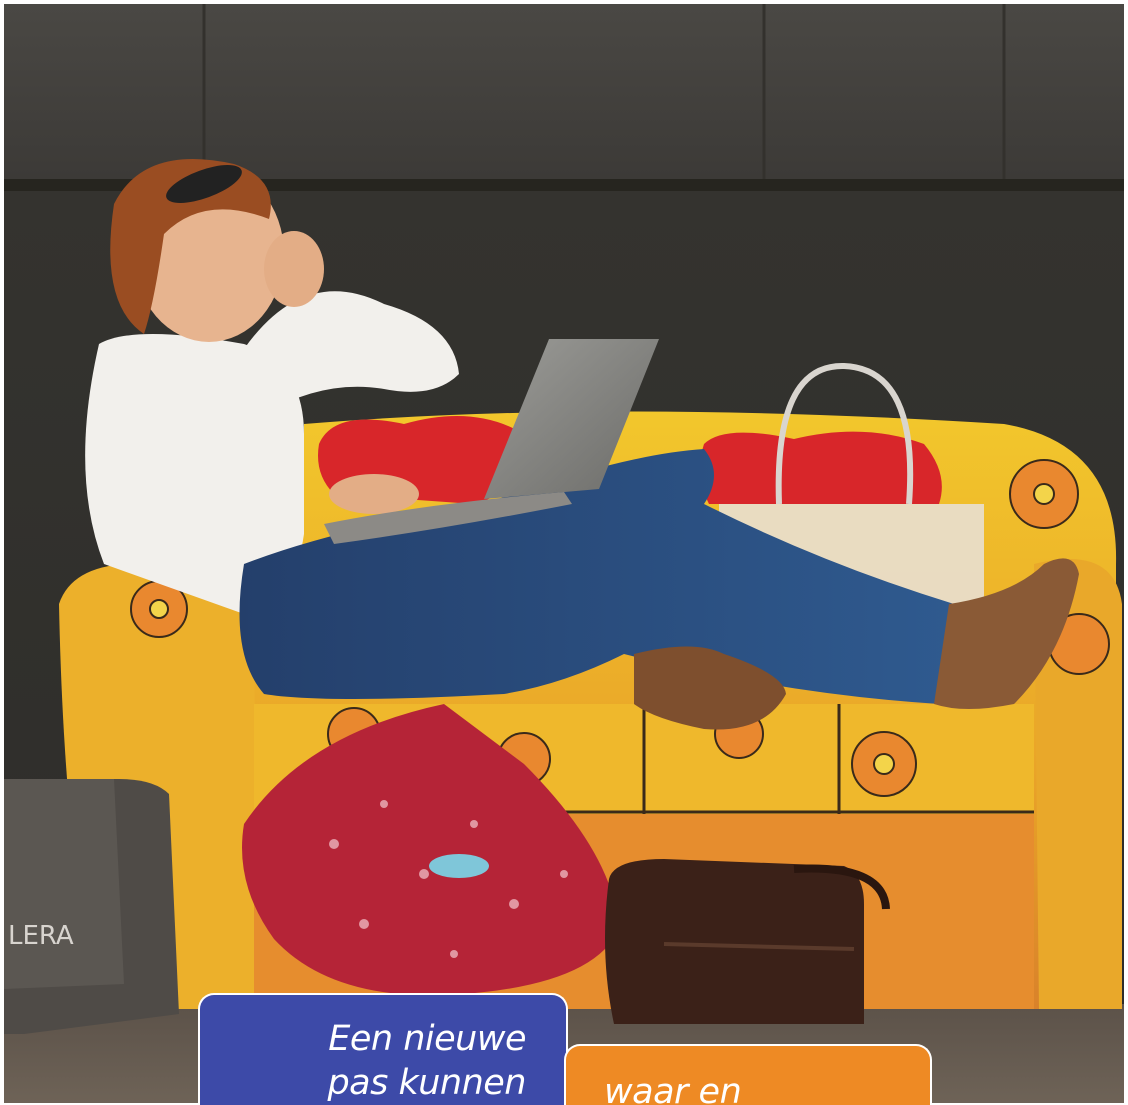 This screenshot has width=1128, height=1105. I want to click on headline-orange-text: waar en, so click(673, 1087).